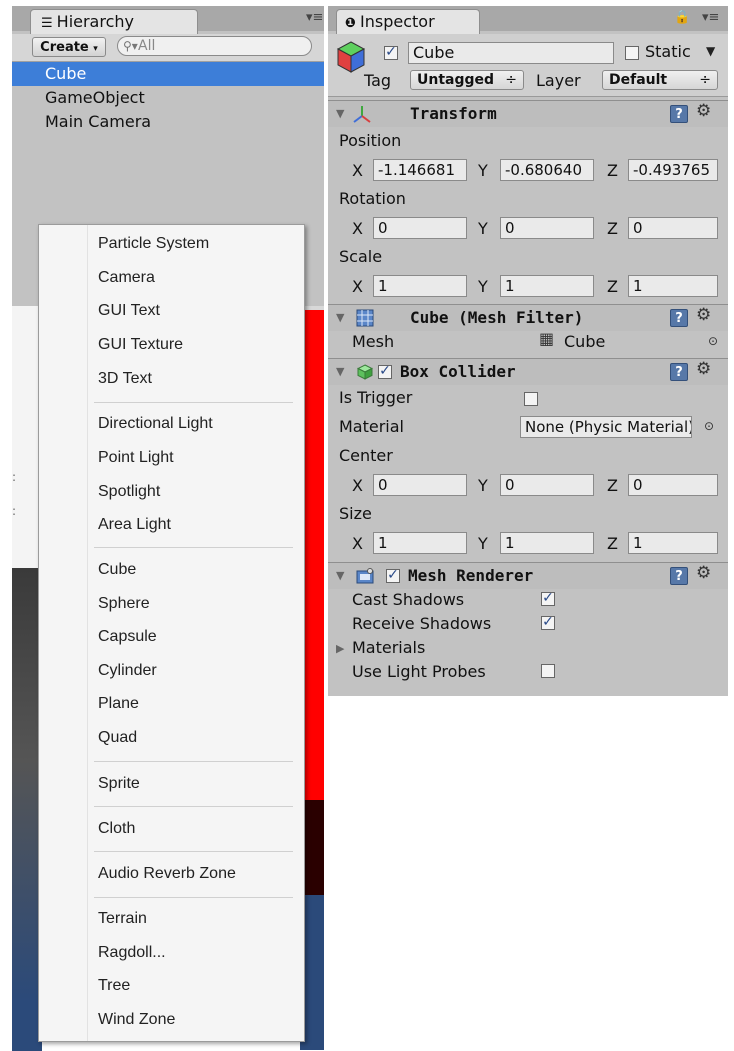 This screenshot has height=1051, width=734. Describe the element at coordinates (547, 286) in the screenshot. I see `scale-y-field: 1` at that location.